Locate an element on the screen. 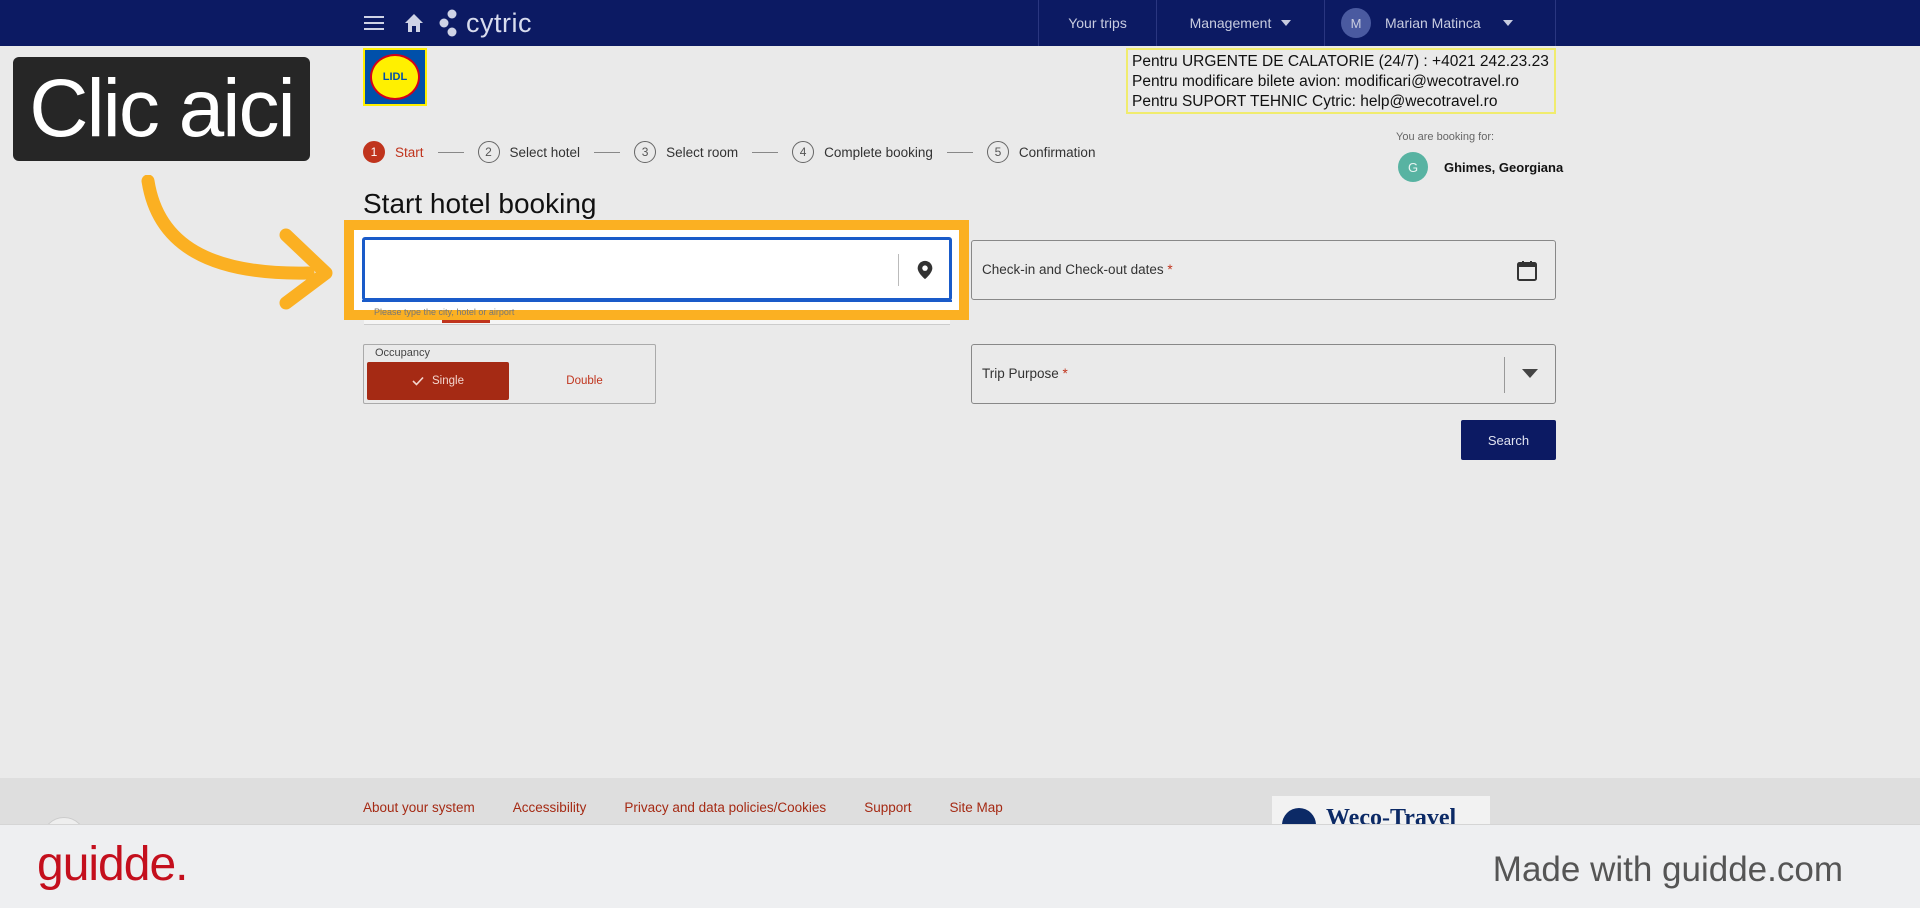 Image resolution: width=1920 pixels, height=908 pixels. globe-icon is located at coordinates (1299, 816).